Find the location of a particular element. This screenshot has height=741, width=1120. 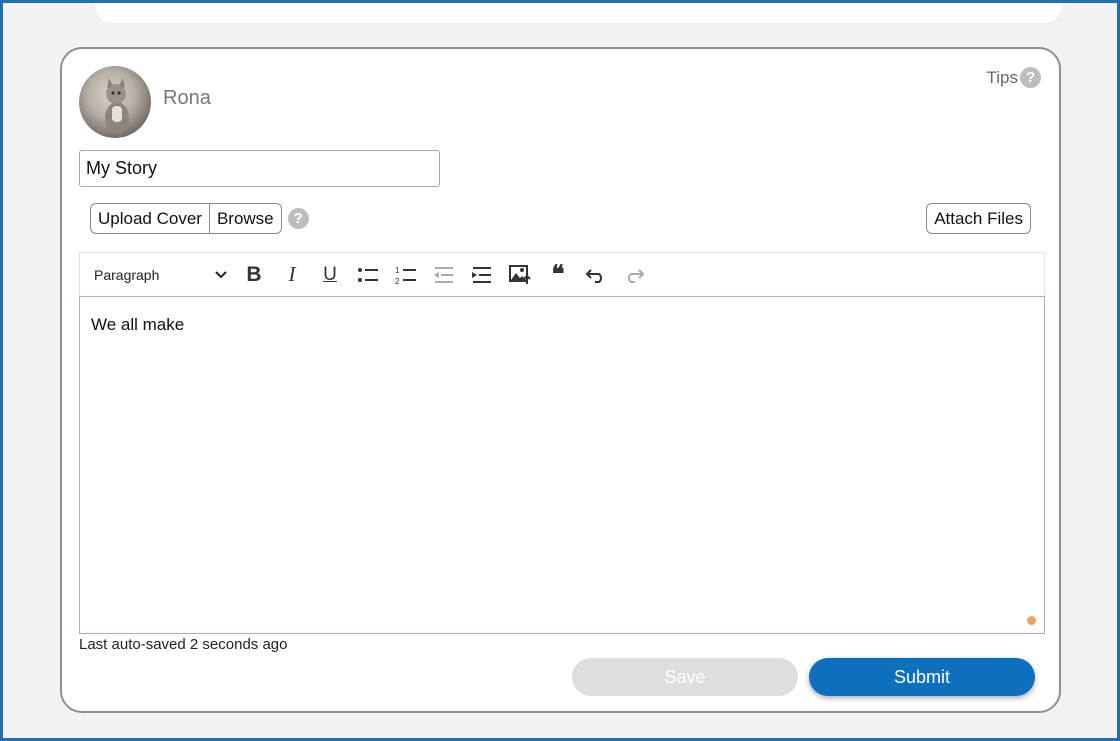

save-button: Save is located at coordinates (685, 677).